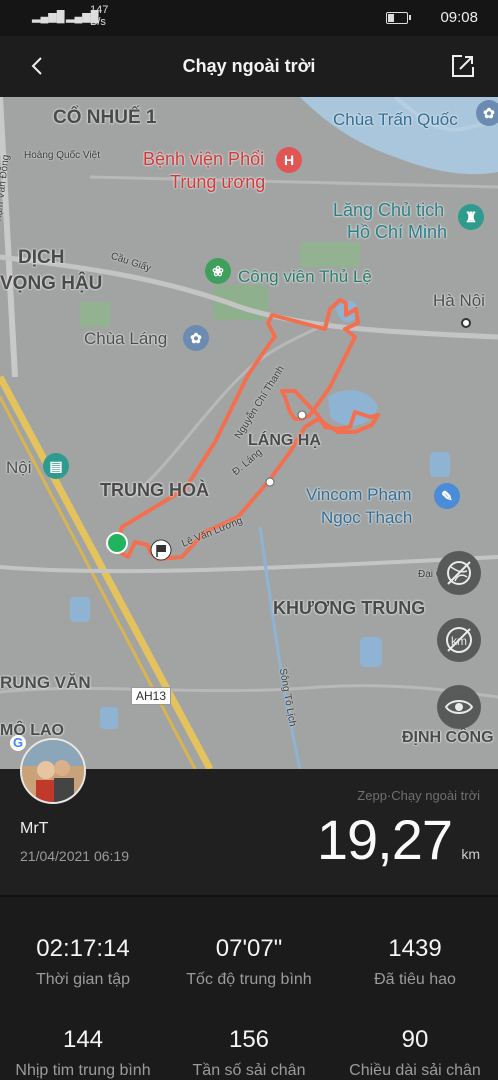 The width and height of the screenshot is (498, 1080). Describe the element at coordinates (459, 17) in the screenshot. I see `status-time: 09:08` at that location.